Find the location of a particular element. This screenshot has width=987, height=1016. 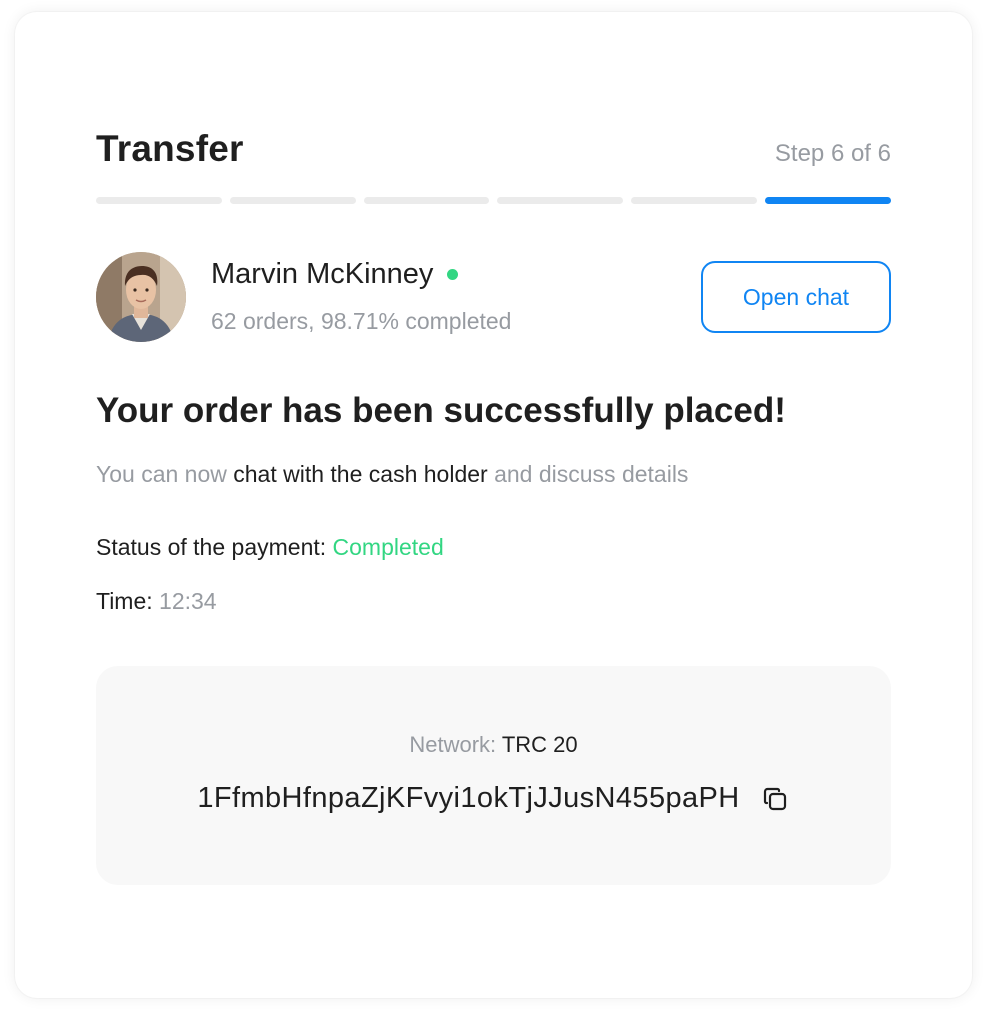

order-time-value: 12:34 is located at coordinates (188, 601).